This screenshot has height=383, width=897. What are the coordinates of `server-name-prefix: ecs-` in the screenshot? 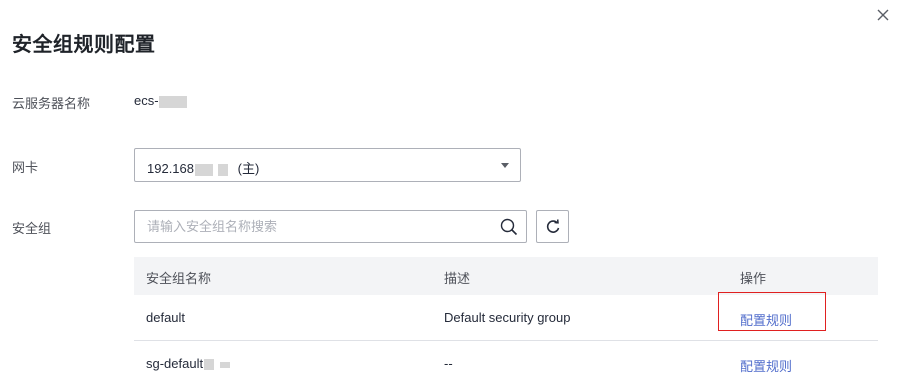 It's located at (146, 100).